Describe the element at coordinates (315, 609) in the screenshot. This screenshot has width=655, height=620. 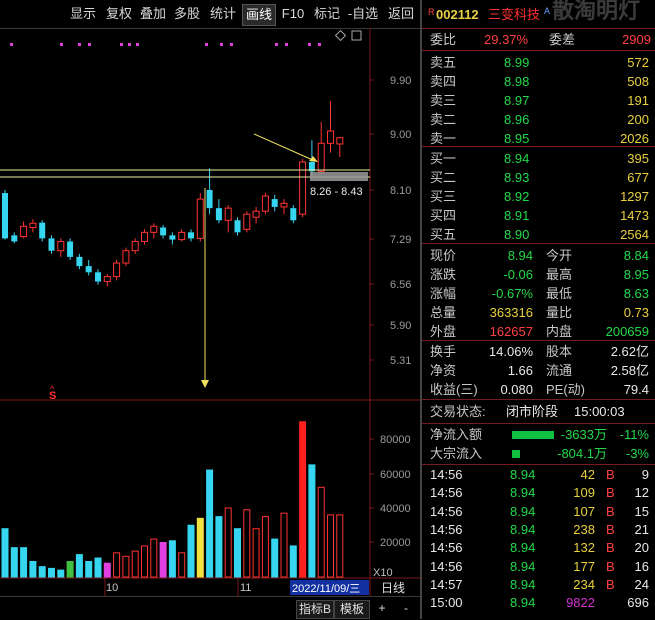
I see `indicator-b-button: 指标B` at that location.